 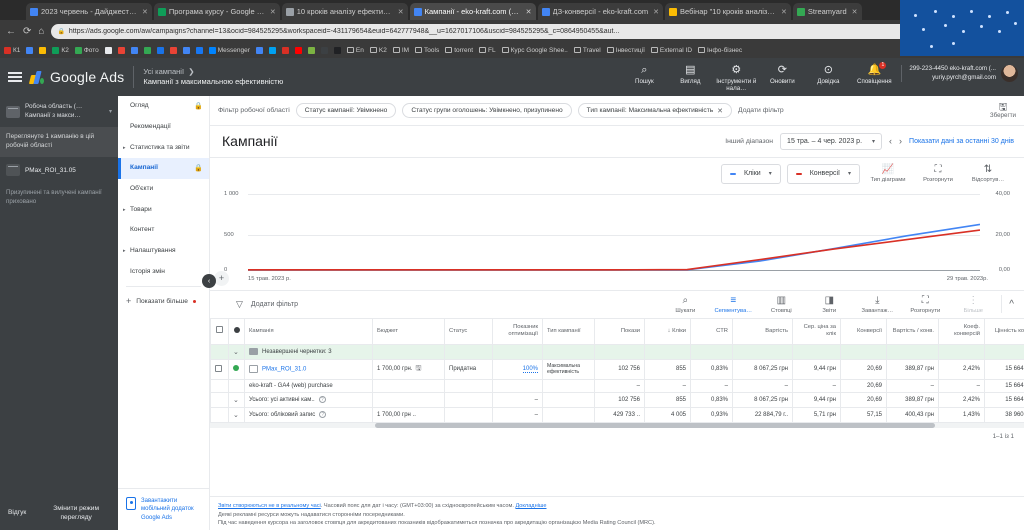 What do you see at coordinates (86, 50) in the screenshot?
I see `bookmark-item: Фото` at bounding box center [86, 50].